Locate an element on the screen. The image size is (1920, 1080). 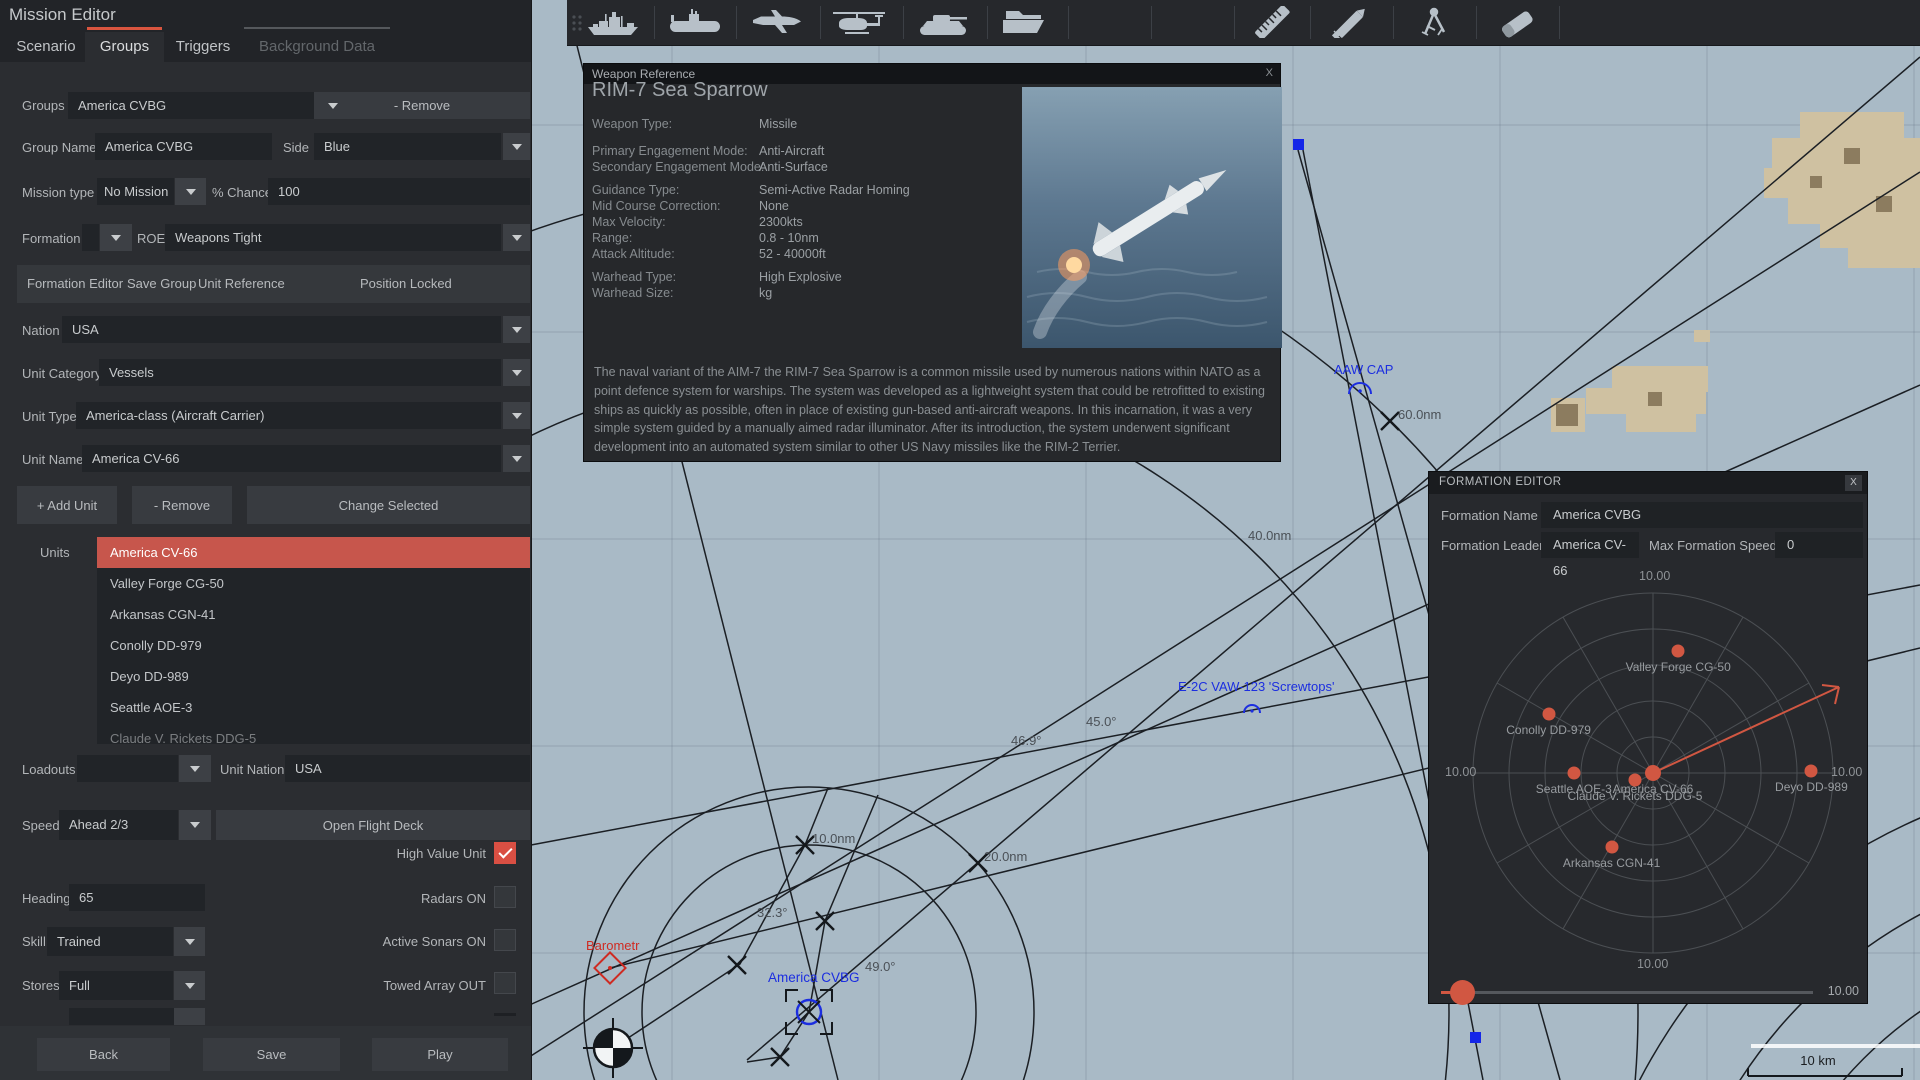
skill-select: Trained is located at coordinates (110, 941).